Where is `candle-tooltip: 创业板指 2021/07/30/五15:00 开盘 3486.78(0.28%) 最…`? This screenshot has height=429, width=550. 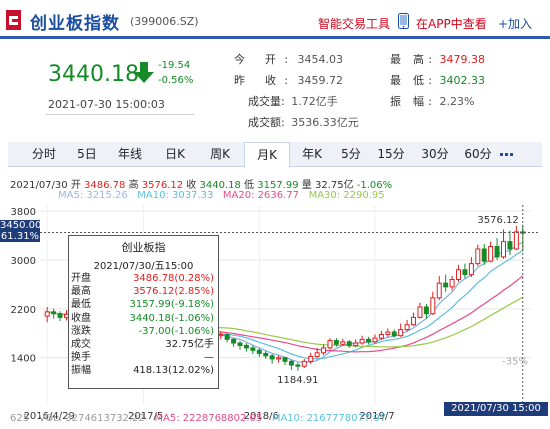 candle-tooltip: 创业板指 2021/07/30/五15:00 开盘 3486.78(0.28%) 最… is located at coordinates (143, 312).